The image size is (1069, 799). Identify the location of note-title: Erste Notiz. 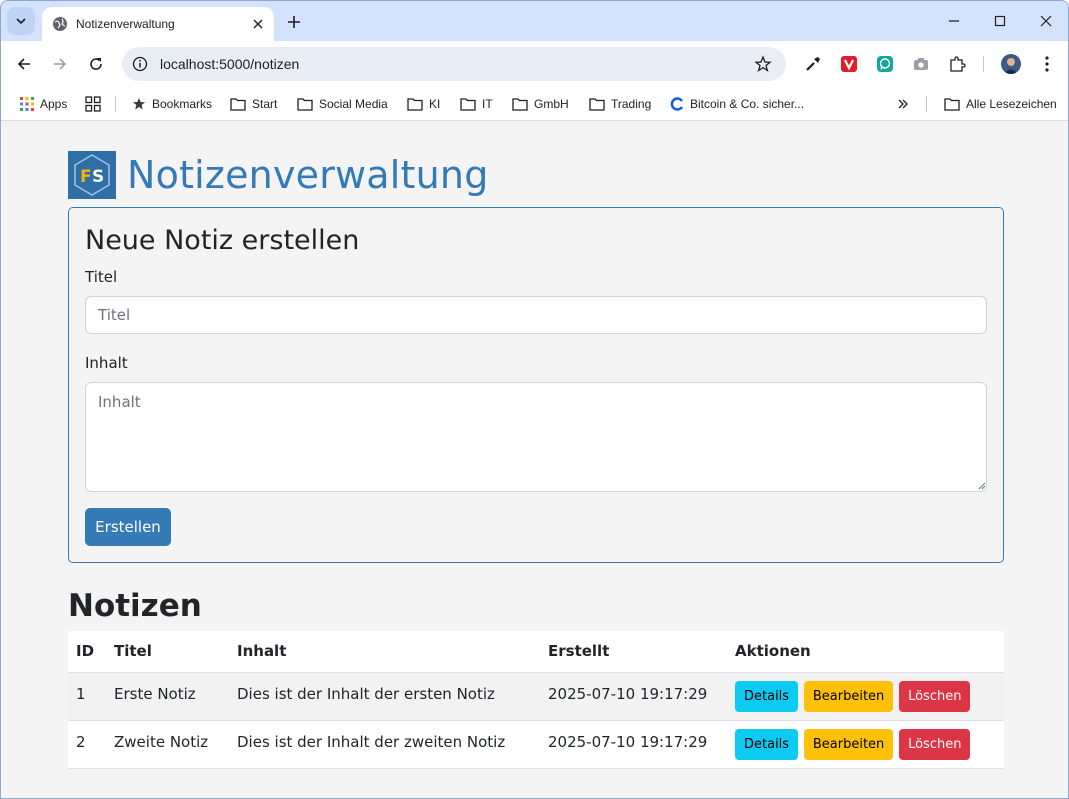
(167, 696).